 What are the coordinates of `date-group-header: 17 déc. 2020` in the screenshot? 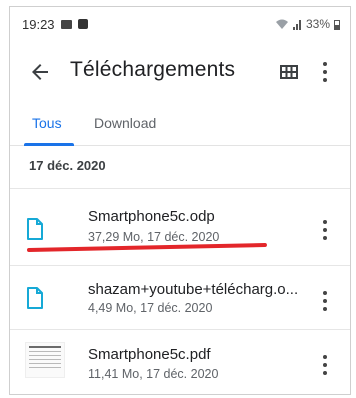 It's located at (67, 165).